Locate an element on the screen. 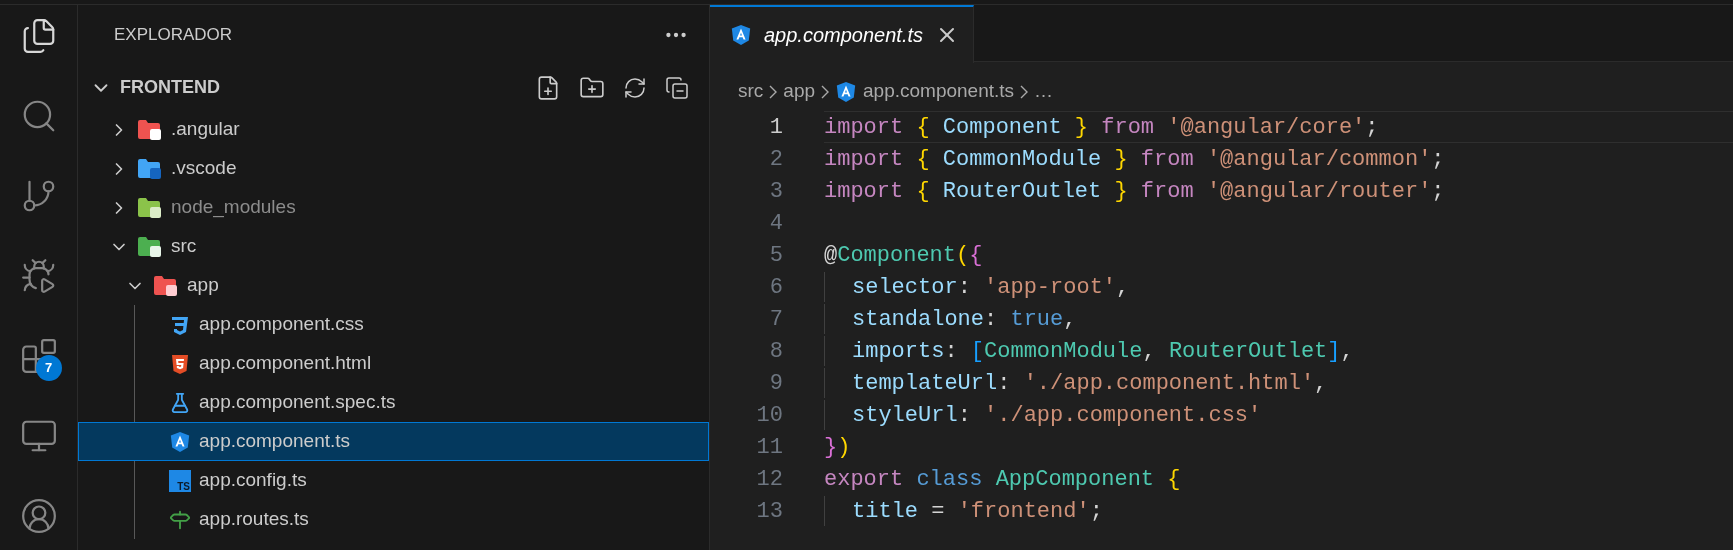 The height and width of the screenshot is (550, 1733). code-line: imports: [CommonModule, RouterOutlet], is located at coordinates (1278, 351).